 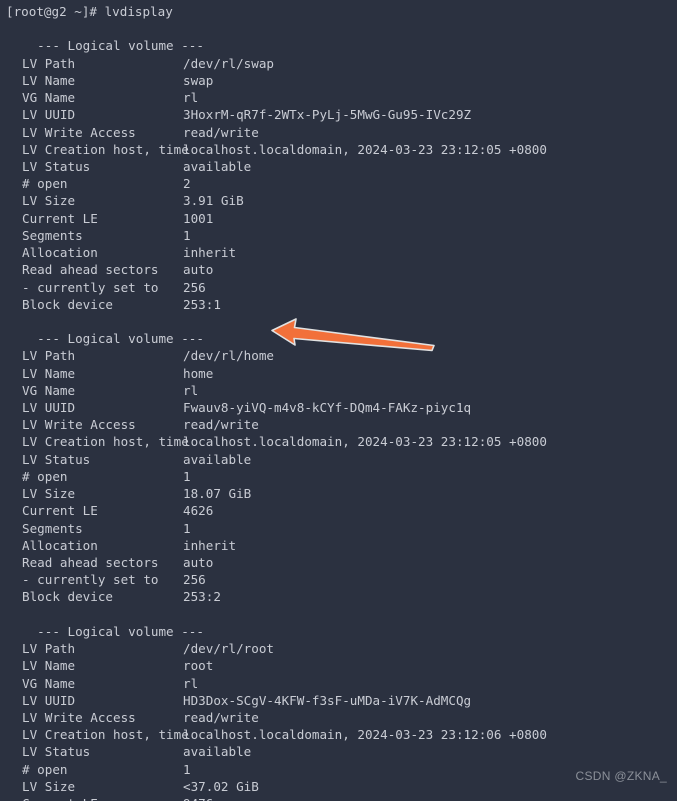 I want to click on lv-property-row: Read ahead sectors auto, so click(x=338, y=562).